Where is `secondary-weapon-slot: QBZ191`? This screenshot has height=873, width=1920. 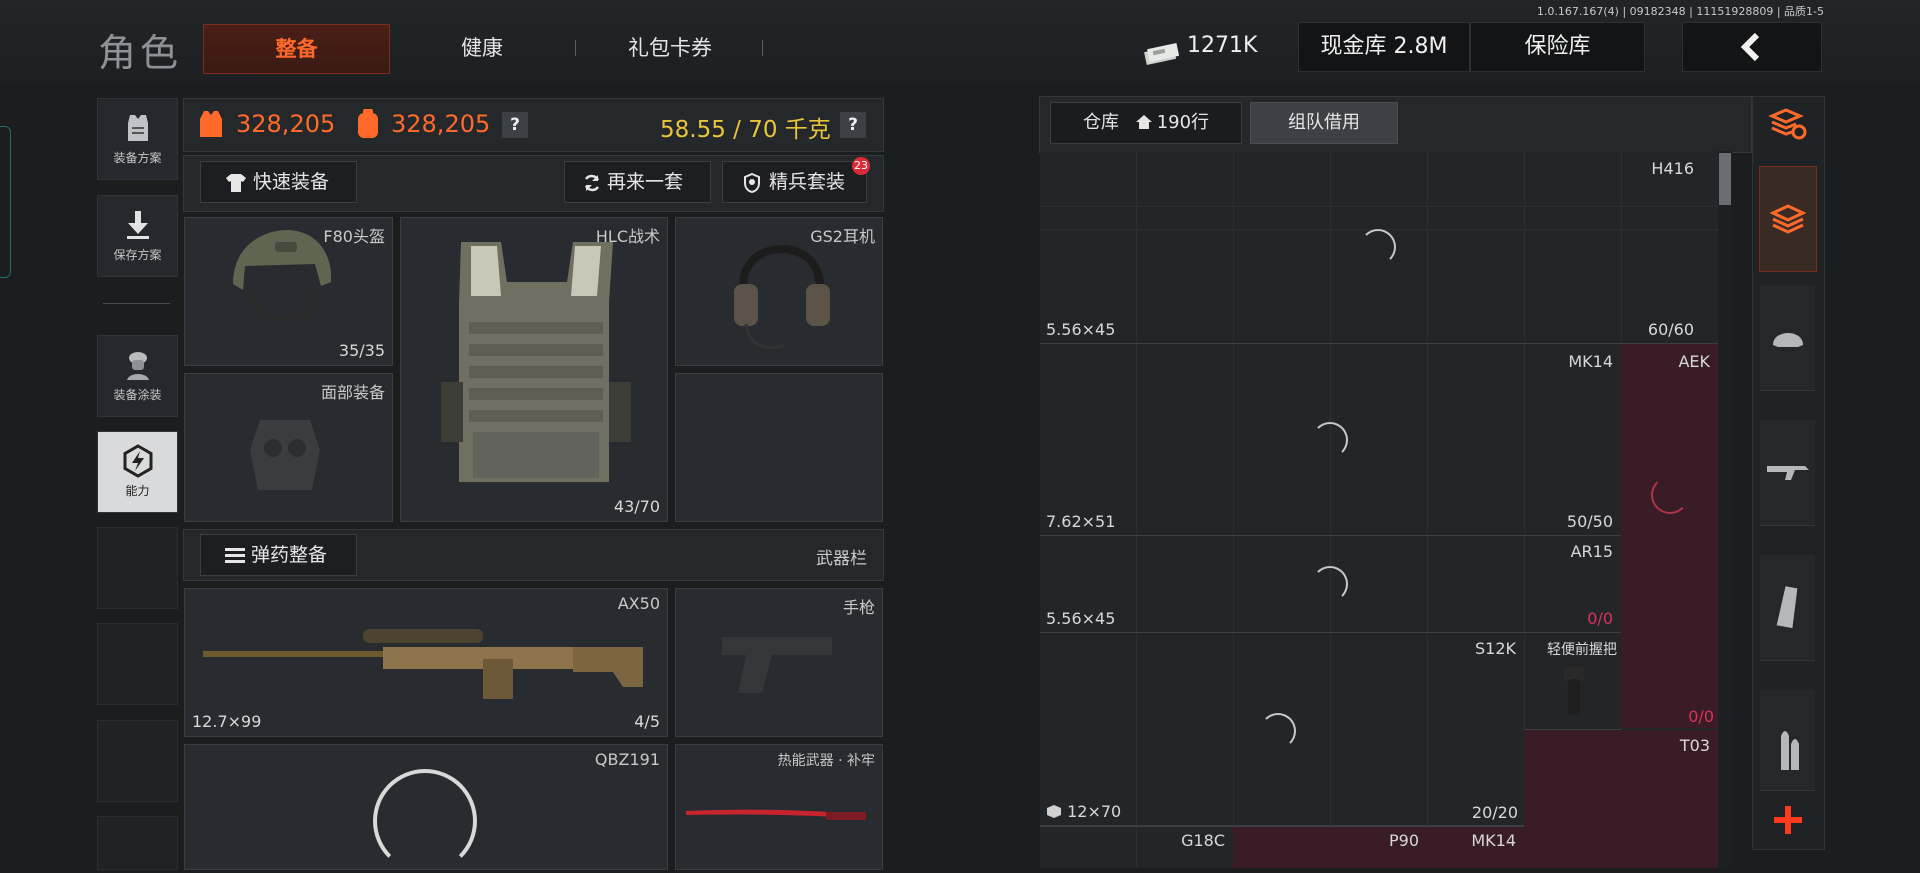
secondary-weapon-slot: QBZ191 is located at coordinates (426, 808).